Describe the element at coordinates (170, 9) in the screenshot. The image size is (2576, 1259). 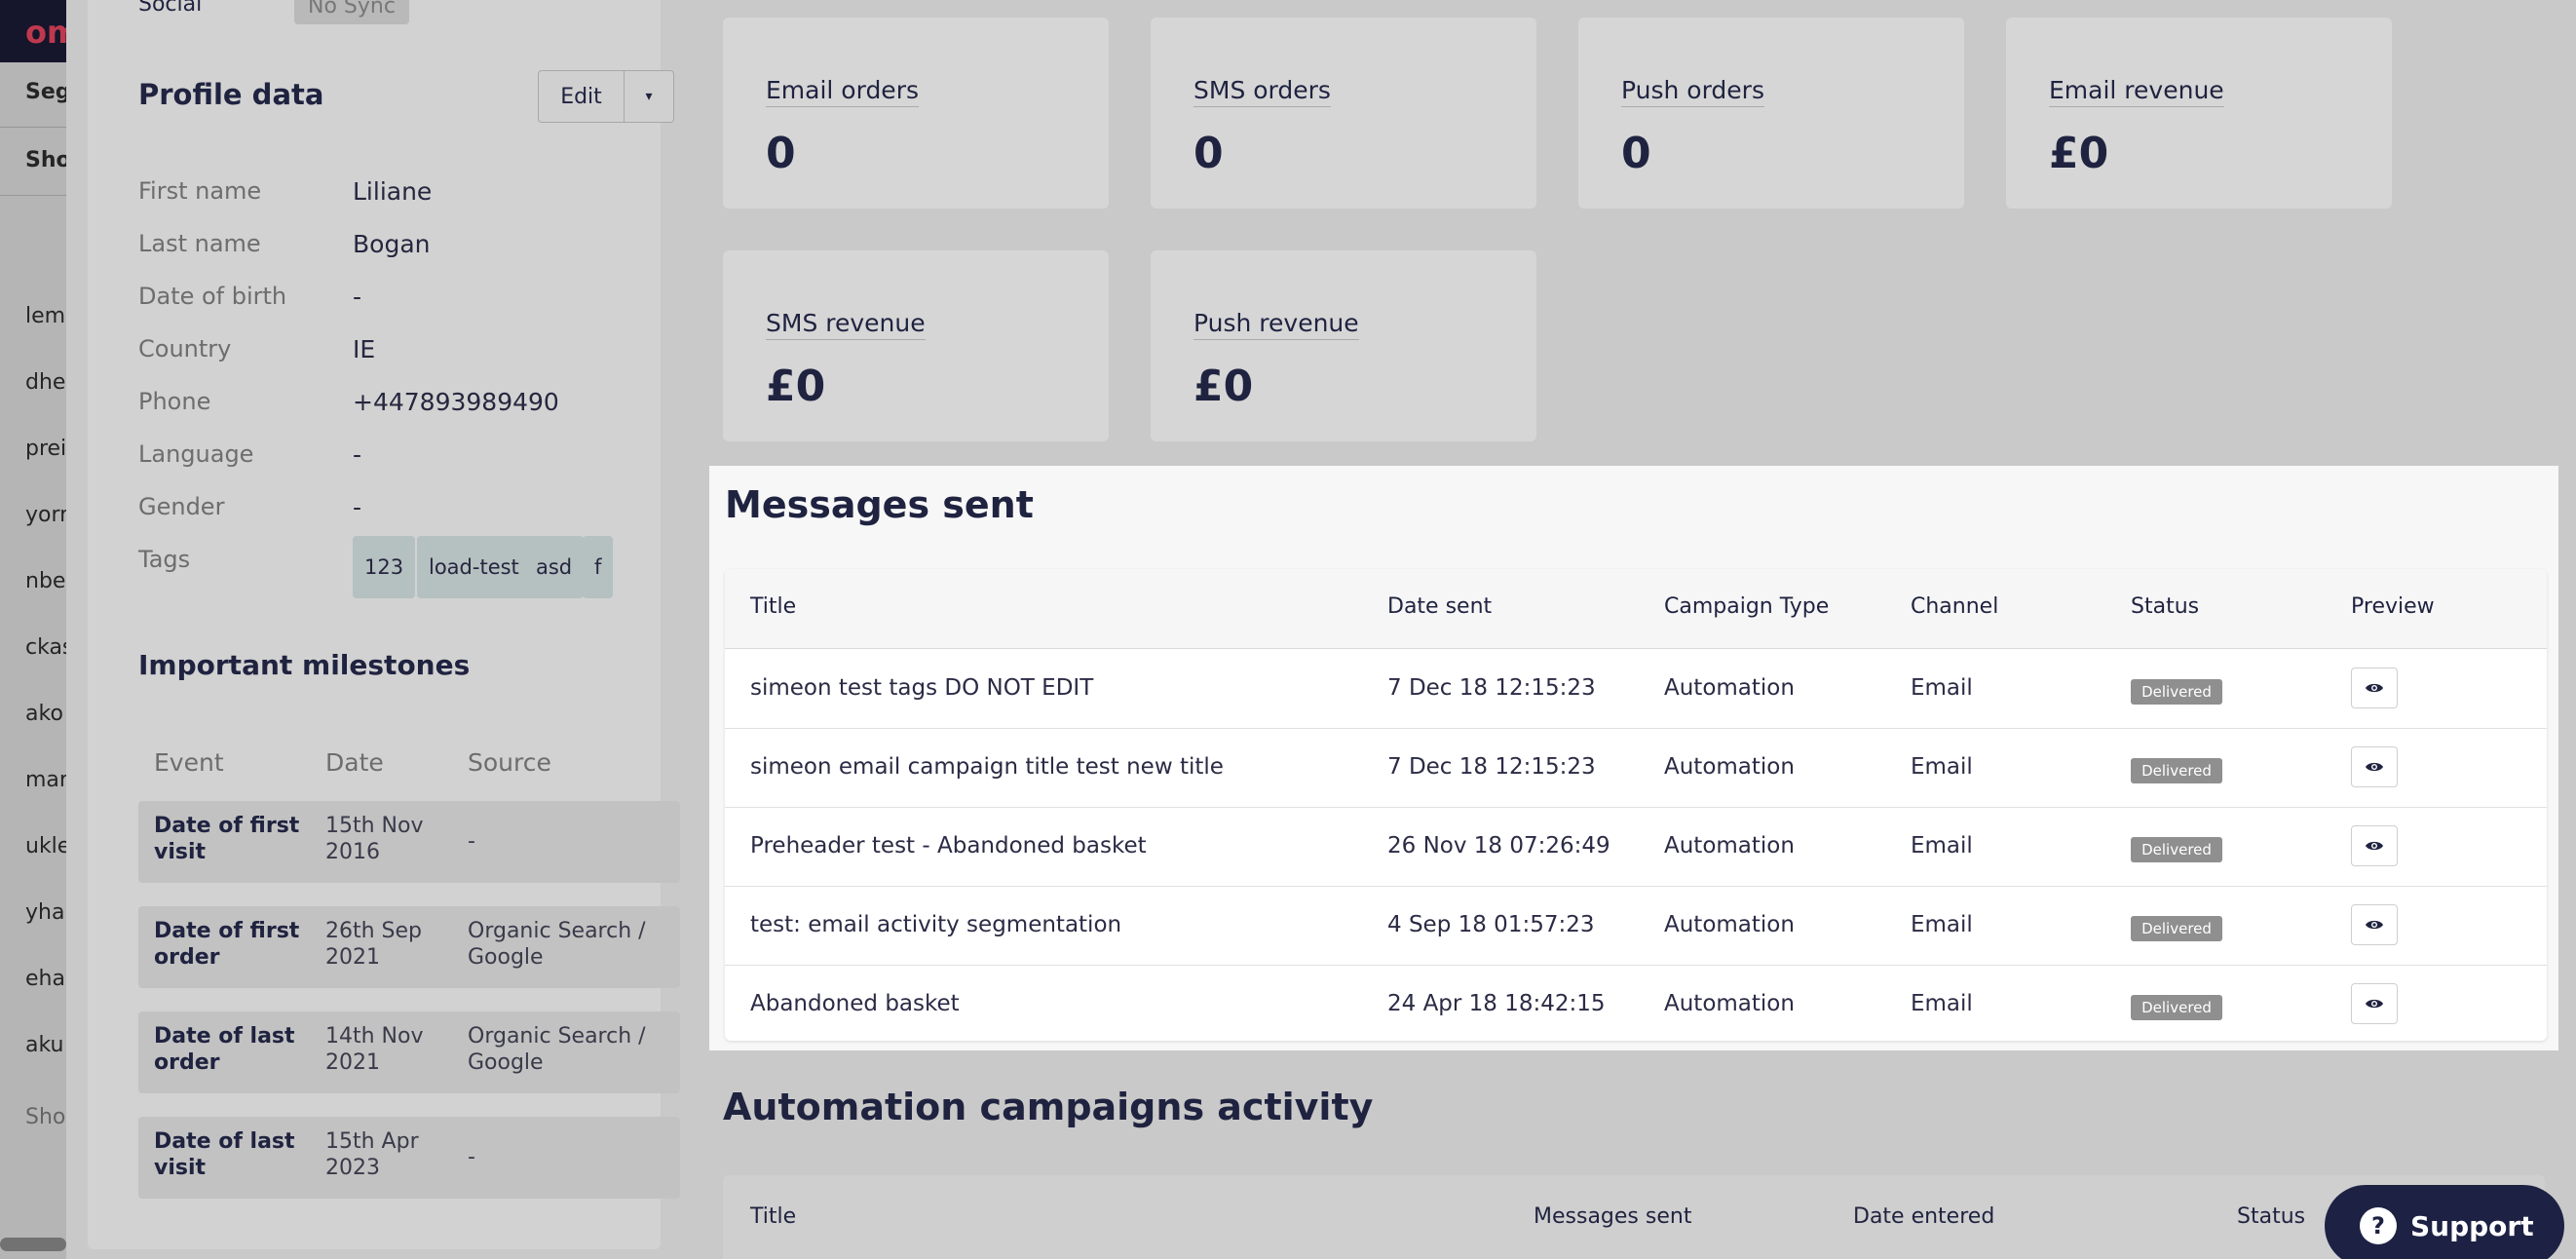
I see `social-label: Social` at that location.